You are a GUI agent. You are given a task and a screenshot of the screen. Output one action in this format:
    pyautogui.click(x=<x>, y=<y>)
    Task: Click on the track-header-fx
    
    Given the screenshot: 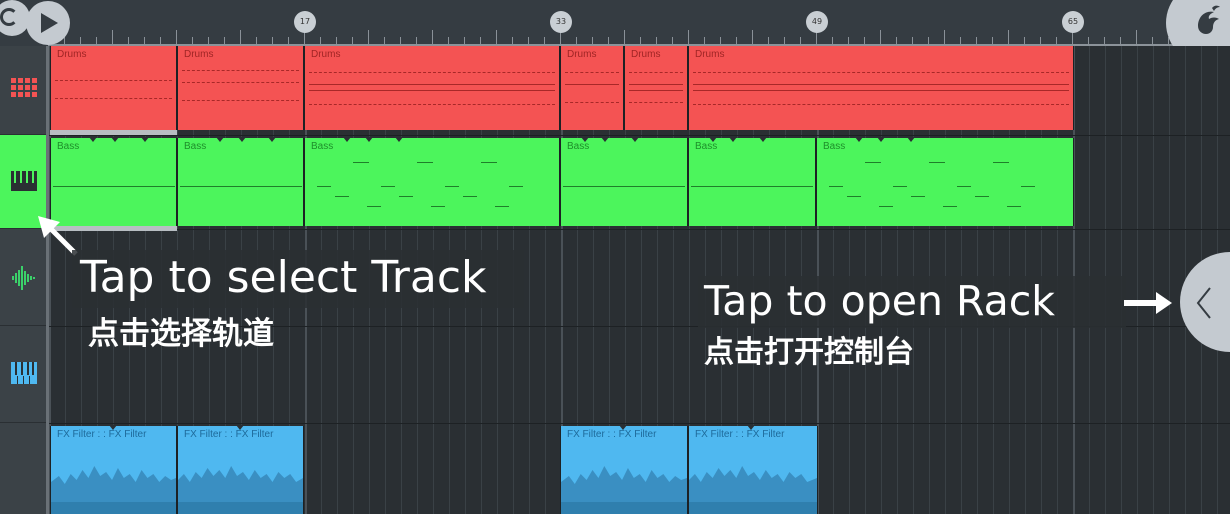 What is the action you would take?
    pyautogui.click(x=24, y=468)
    